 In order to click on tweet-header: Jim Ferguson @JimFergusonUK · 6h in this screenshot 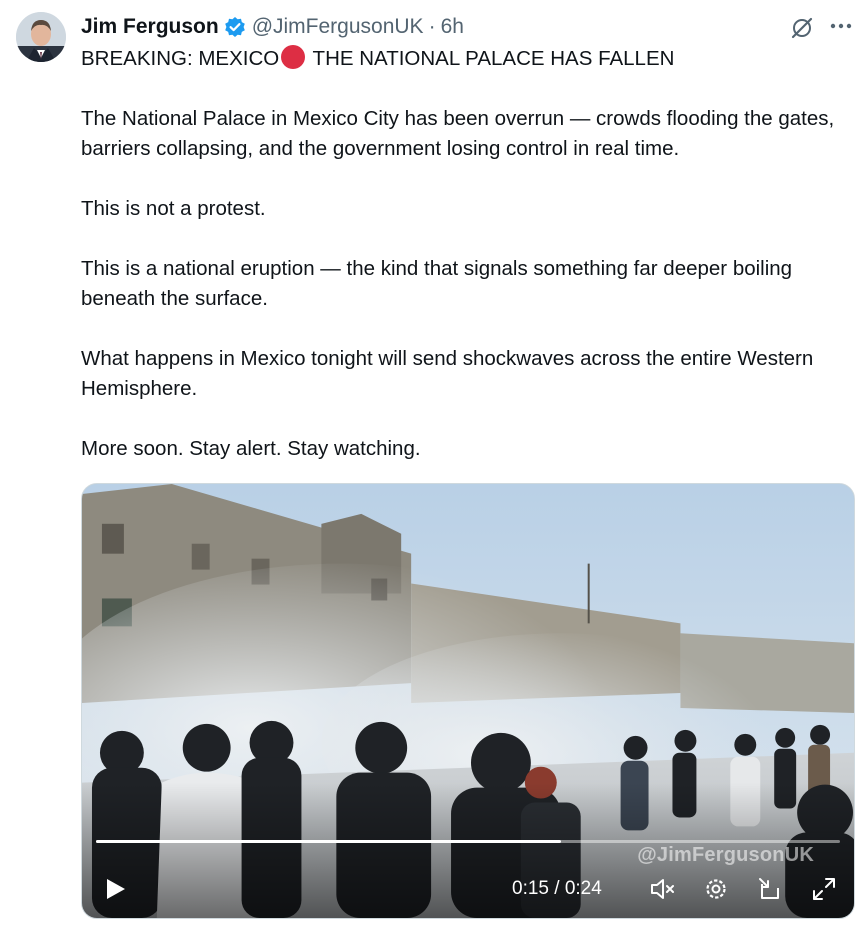, I will do `click(272, 27)`.